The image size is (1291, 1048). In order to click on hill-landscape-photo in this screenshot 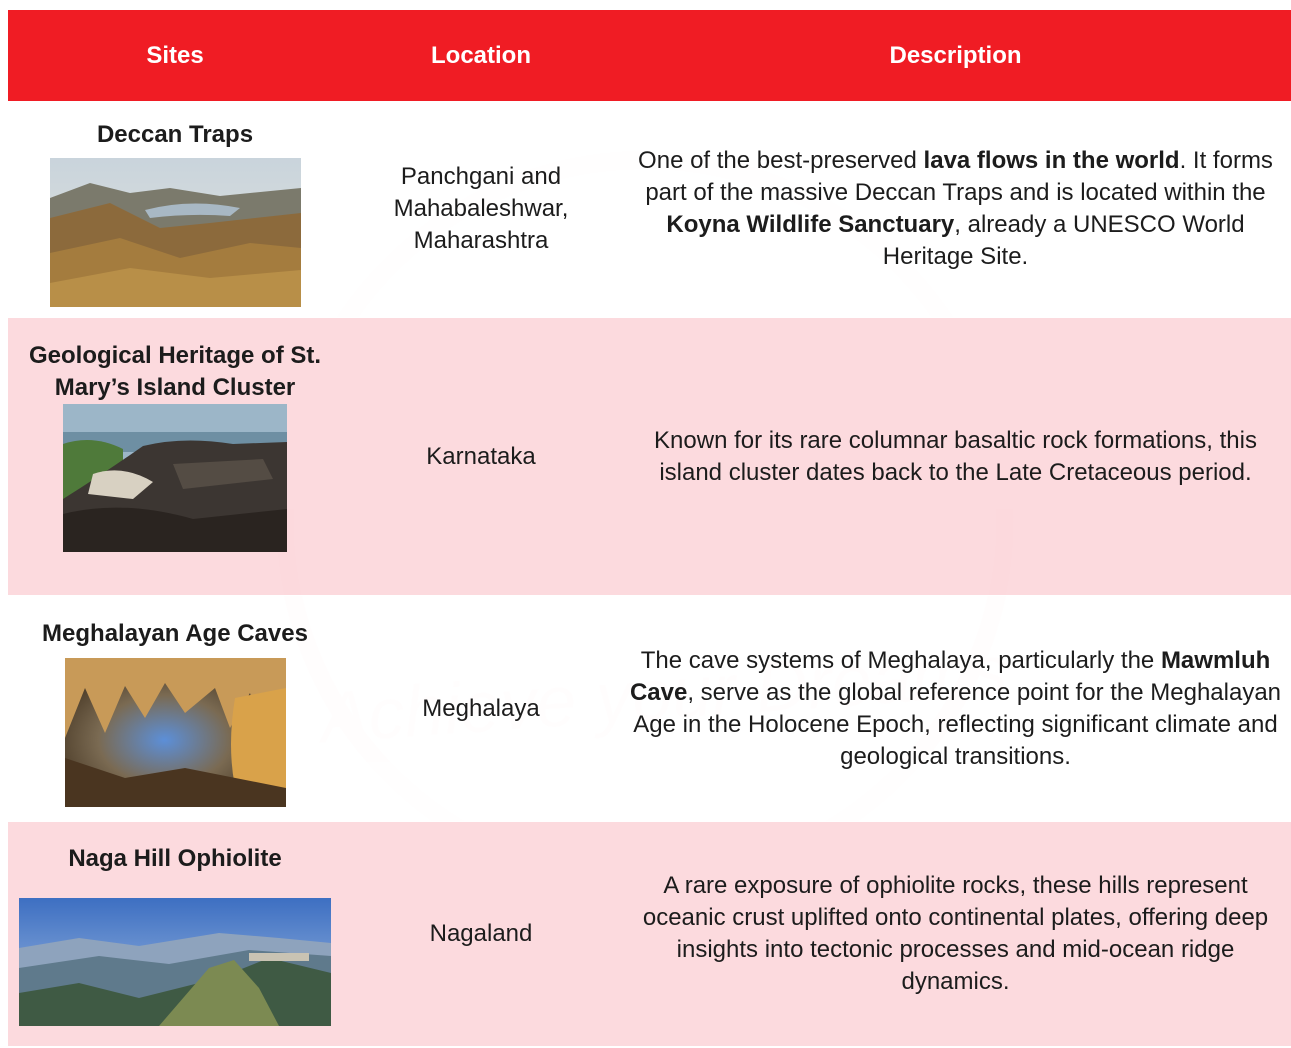, I will do `click(175, 232)`.